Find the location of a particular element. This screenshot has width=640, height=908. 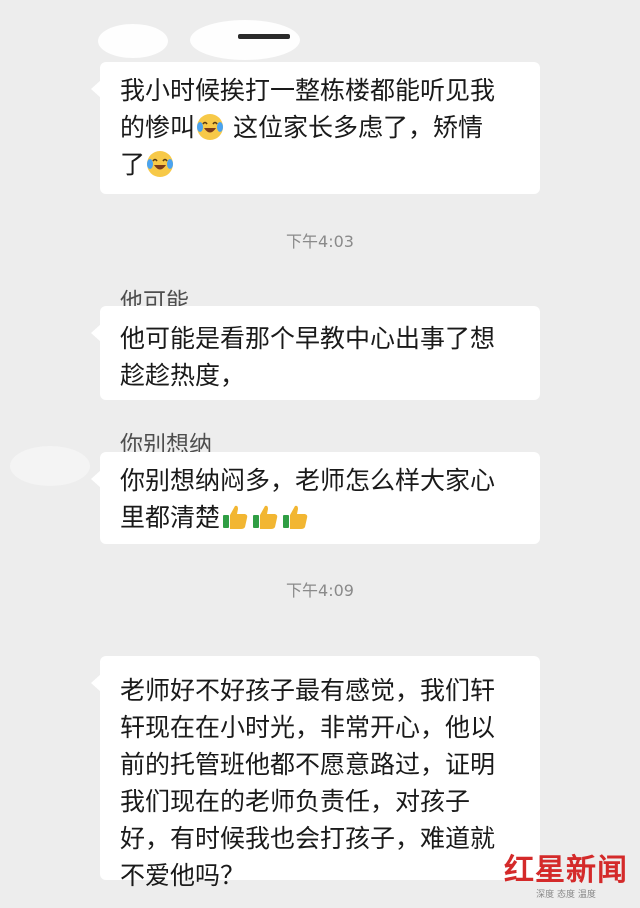

message-line: 不爱他吗？ is located at coordinates (183, 875).